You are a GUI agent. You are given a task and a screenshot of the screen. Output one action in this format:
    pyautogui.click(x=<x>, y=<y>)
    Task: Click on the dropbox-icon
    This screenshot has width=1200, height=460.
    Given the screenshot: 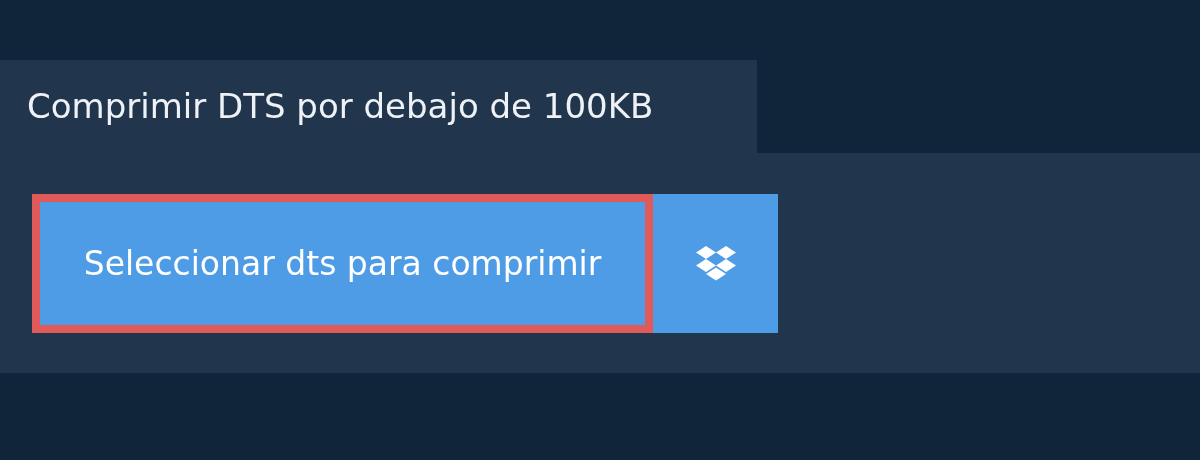 What is the action you would take?
    pyautogui.click(x=715, y=263)
    